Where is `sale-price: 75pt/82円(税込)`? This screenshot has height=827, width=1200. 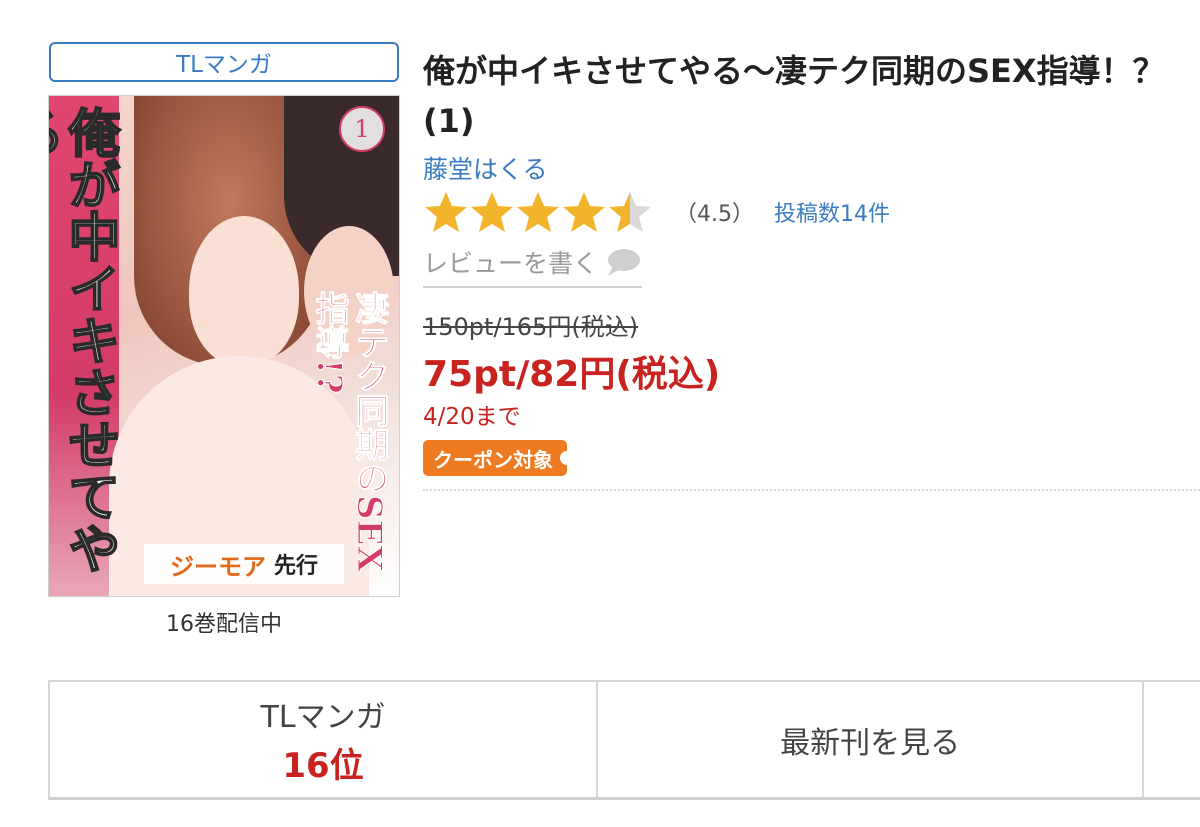 sale-price: 75pt/82円(税込) is located at coordinates (572, 374).